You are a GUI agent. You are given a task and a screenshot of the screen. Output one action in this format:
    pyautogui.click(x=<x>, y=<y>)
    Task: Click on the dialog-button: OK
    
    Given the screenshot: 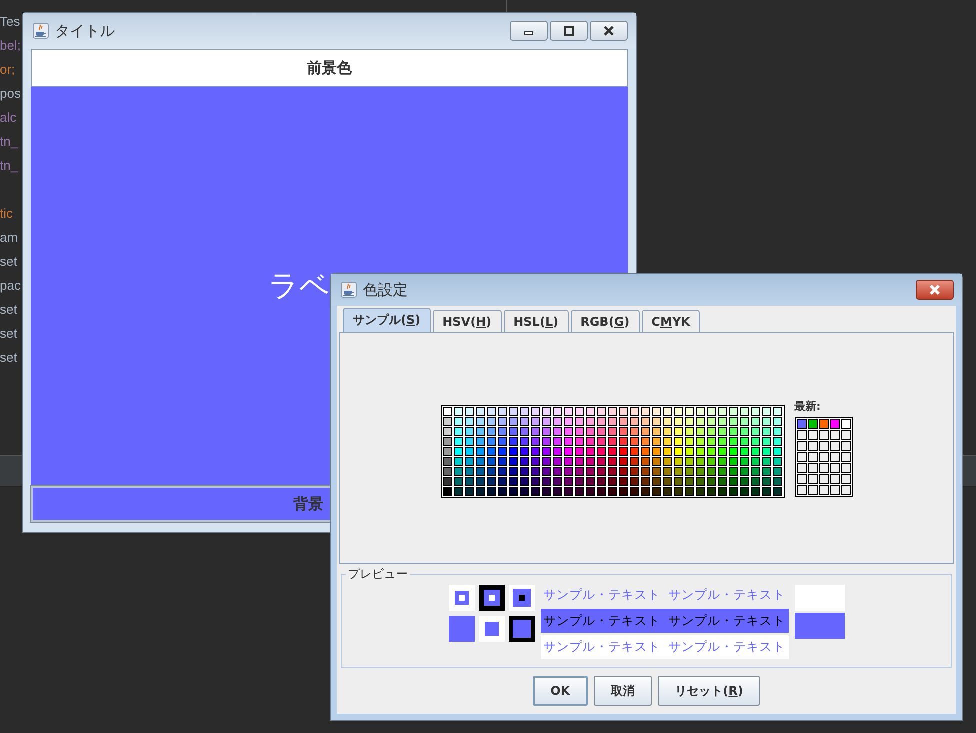 What is the action you would take?
    pyautogui.click(x=560, y=691)
    